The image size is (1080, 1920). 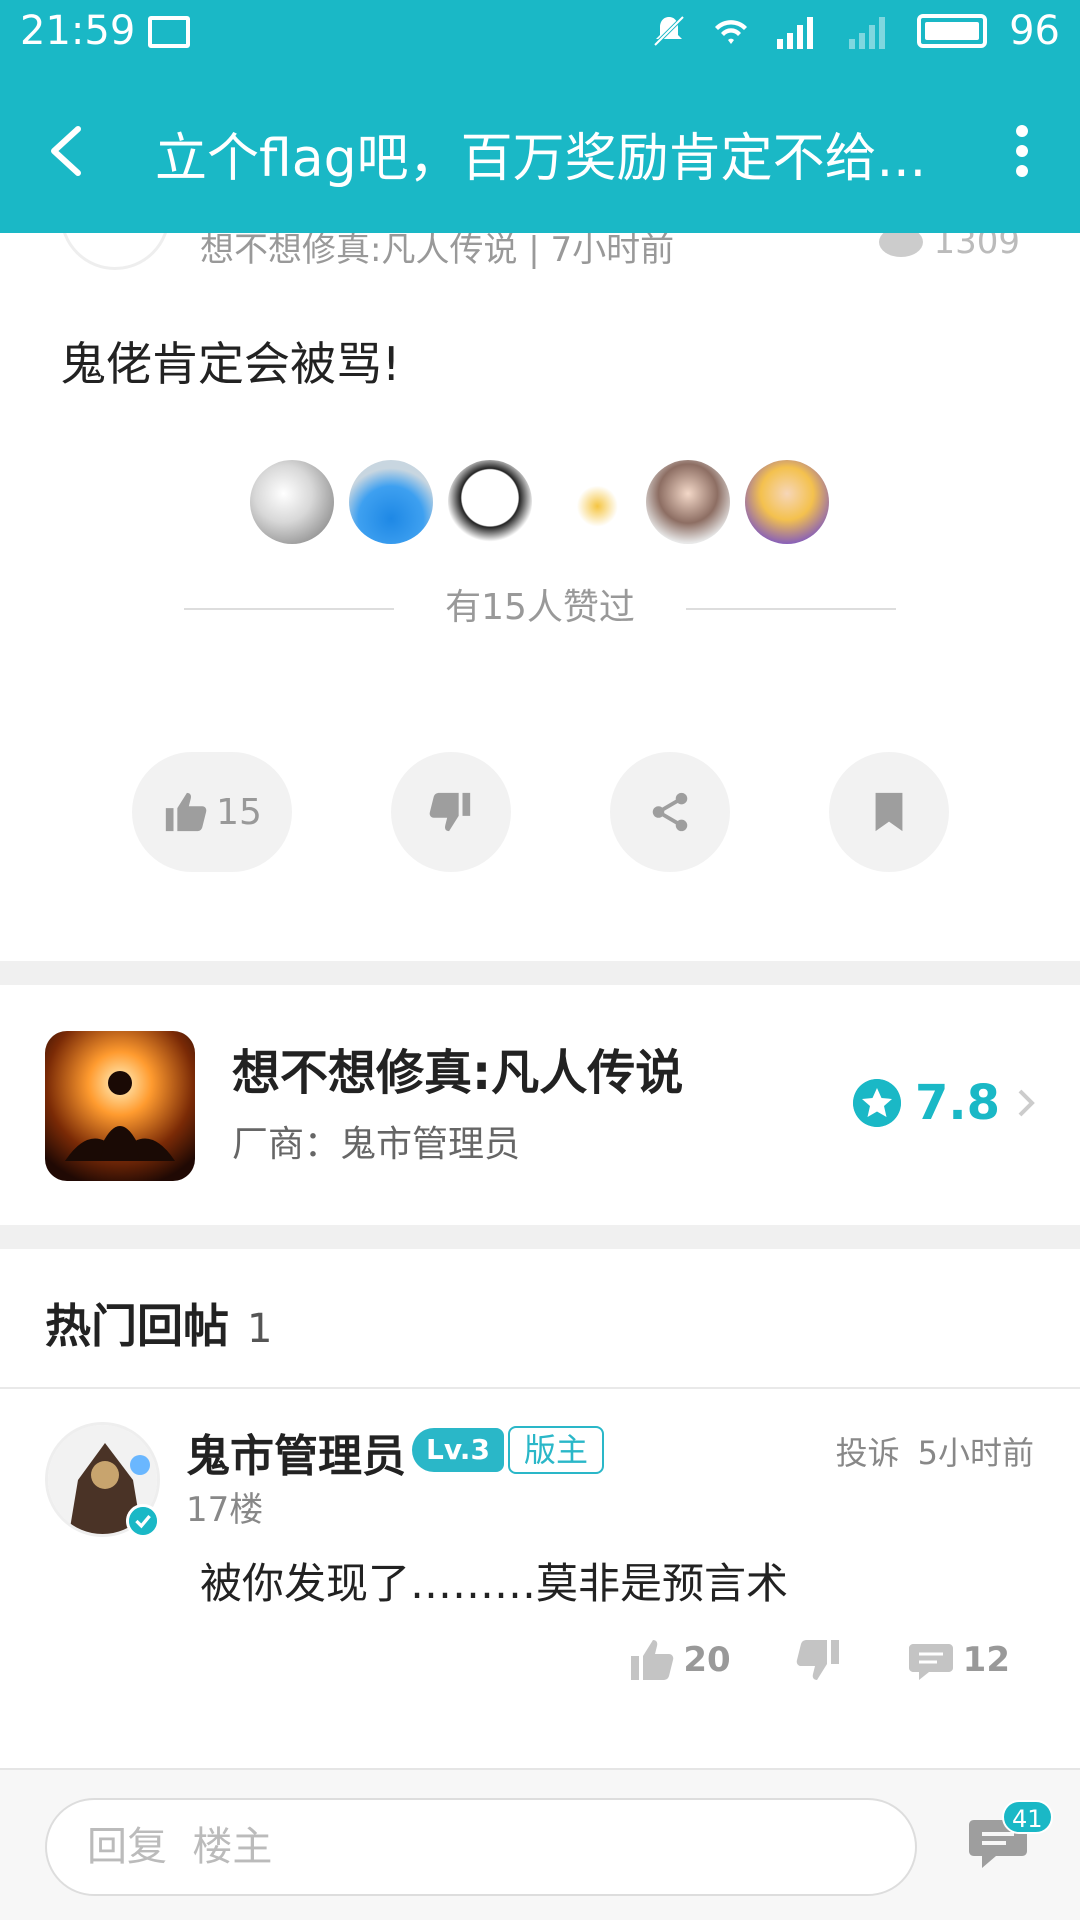 What do you see at coordinates (540, 33) in the screenshot?
I see `status-bar: 21:59 96` at bounding box center [540, 33].